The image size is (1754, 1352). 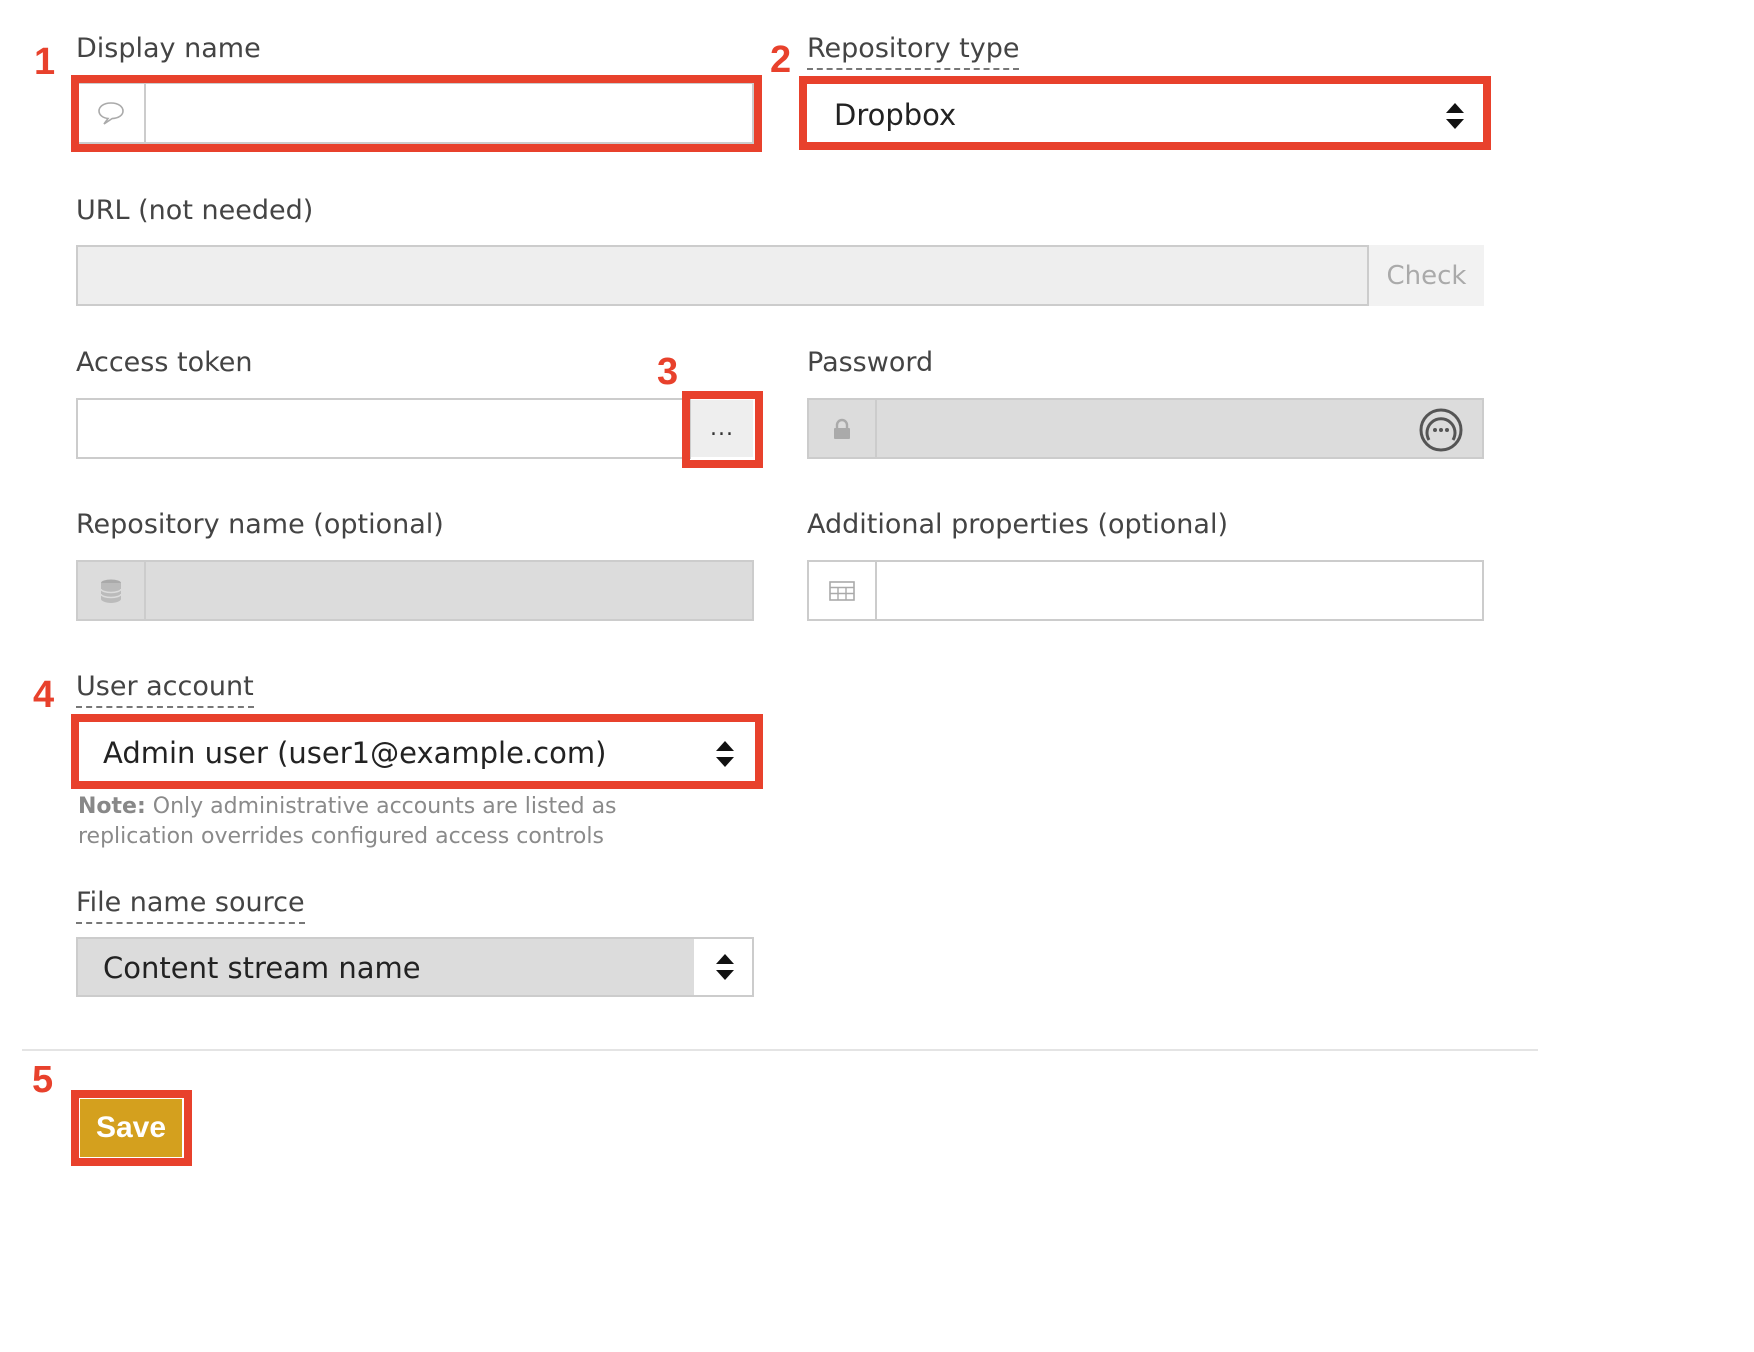 I want to click on url-label: URL (not needed), so click(x=195, y=210).